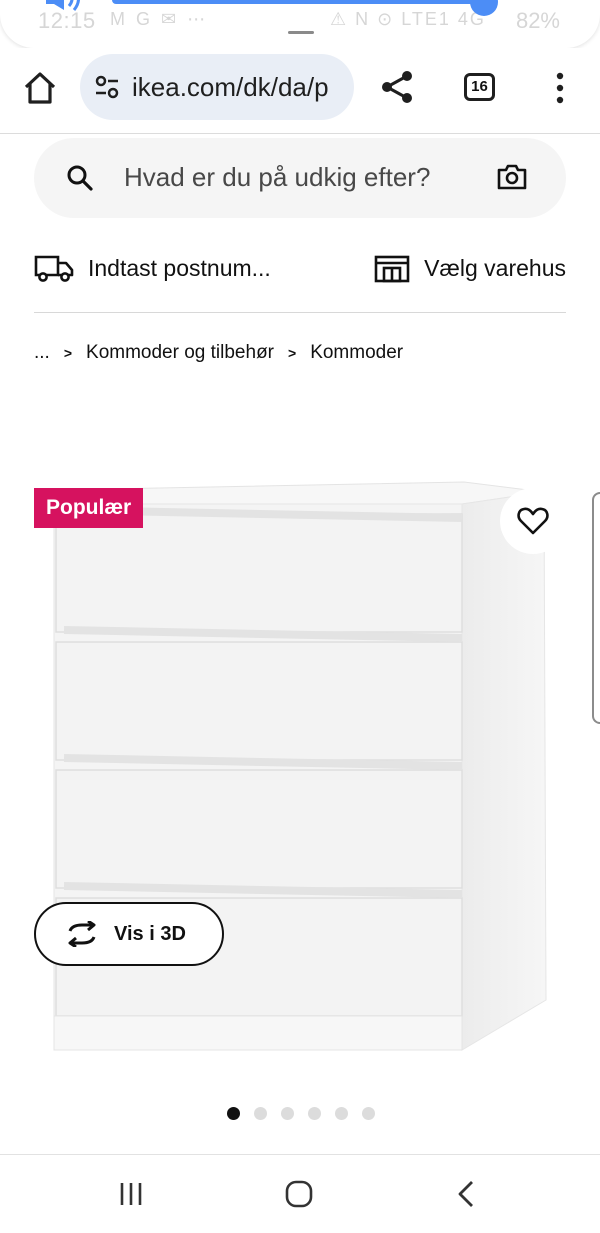 The width and height of the screenshot is (600, 1233). Describe the element at coordinates (82, 934) in the screenshot. I see `rotate-3d-icon` at that location.